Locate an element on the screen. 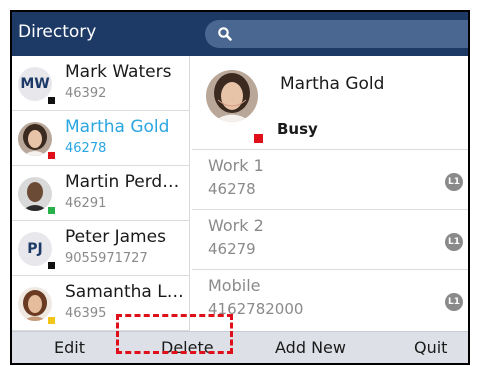  contact-item-peter-james: PJ Peter James 9055971727 is located at coordinates (101, 248).